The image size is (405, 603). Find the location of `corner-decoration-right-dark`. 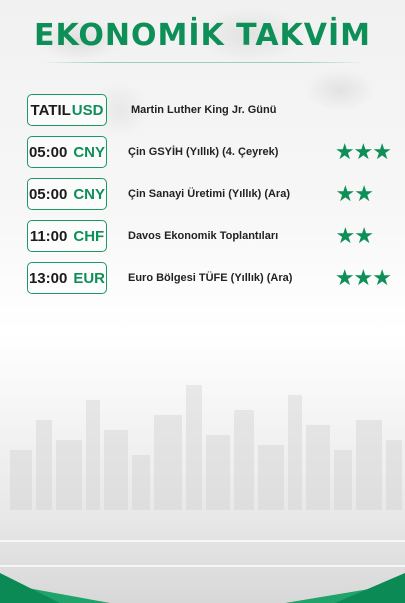

corner-decoration-right-dark is located at coordinates (370, 588).